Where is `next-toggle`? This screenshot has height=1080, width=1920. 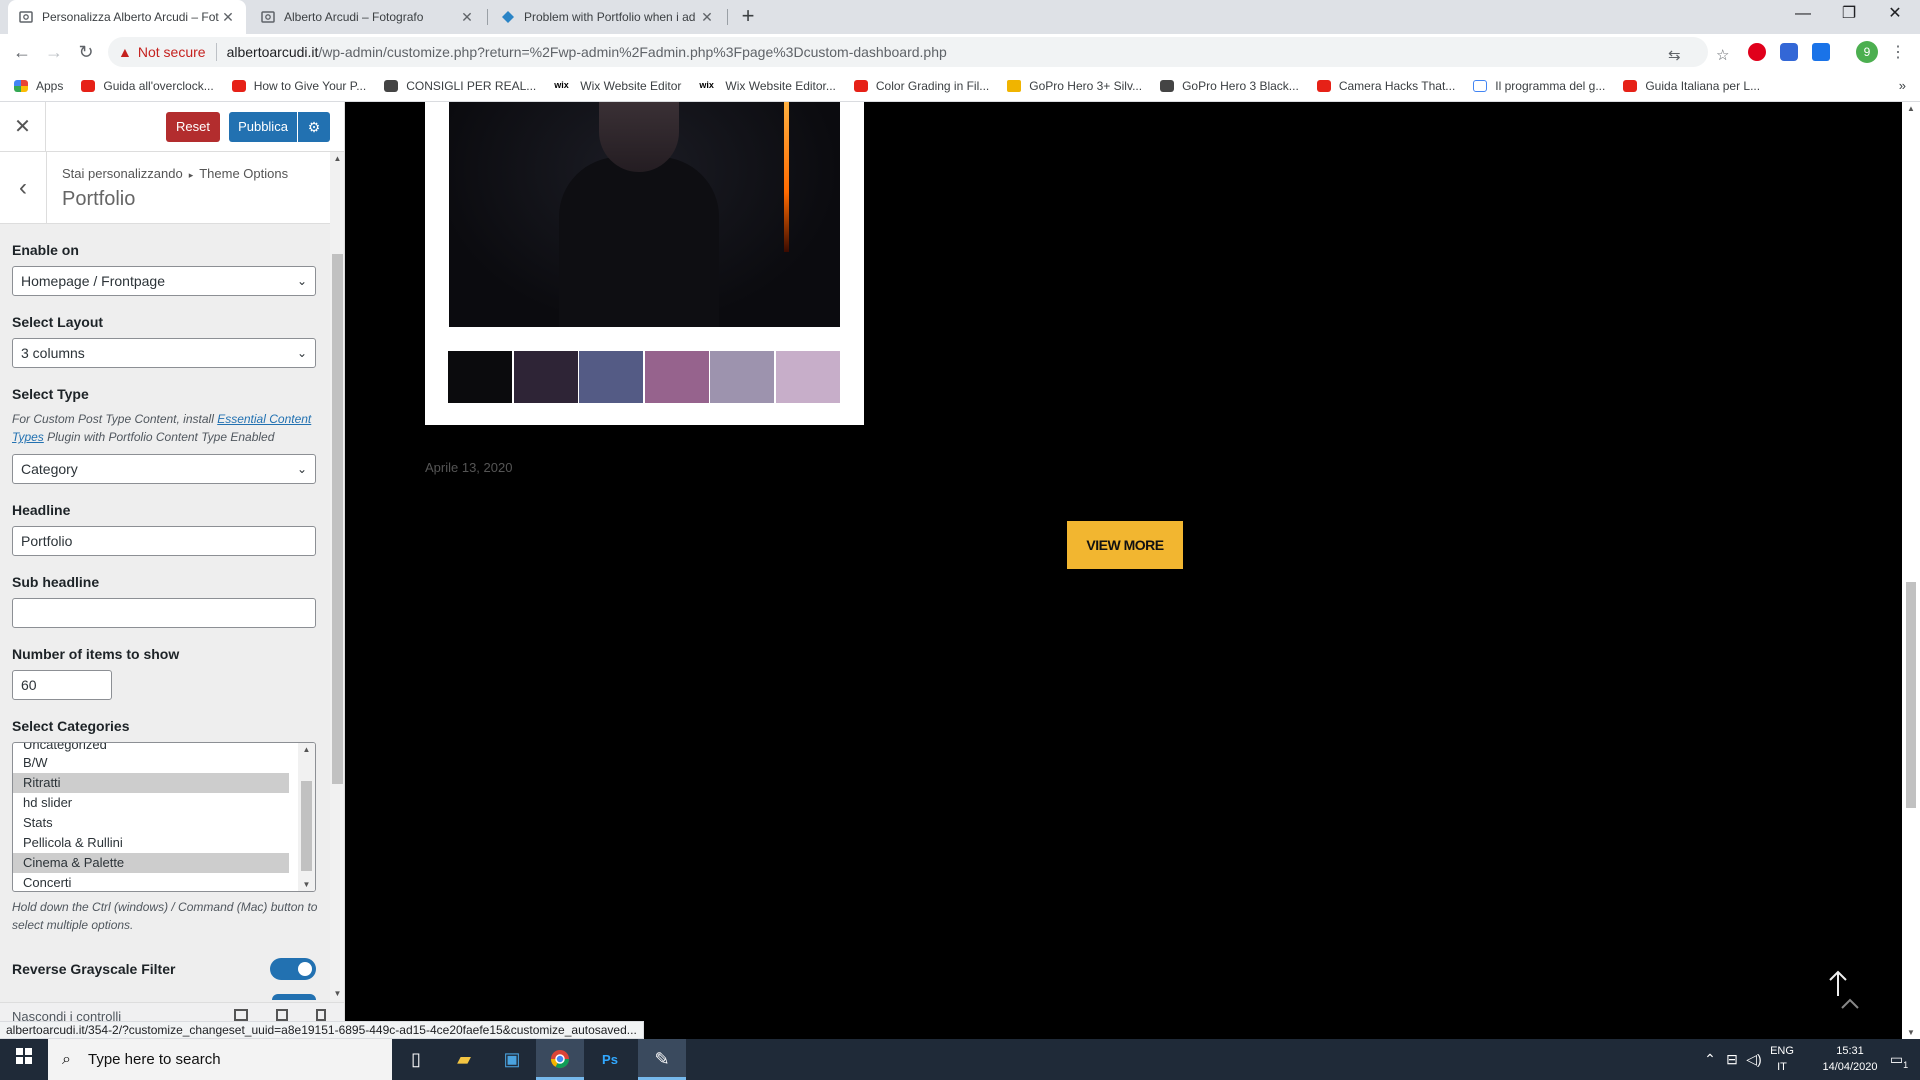 next-toggle is located at coordinates (294, 997).